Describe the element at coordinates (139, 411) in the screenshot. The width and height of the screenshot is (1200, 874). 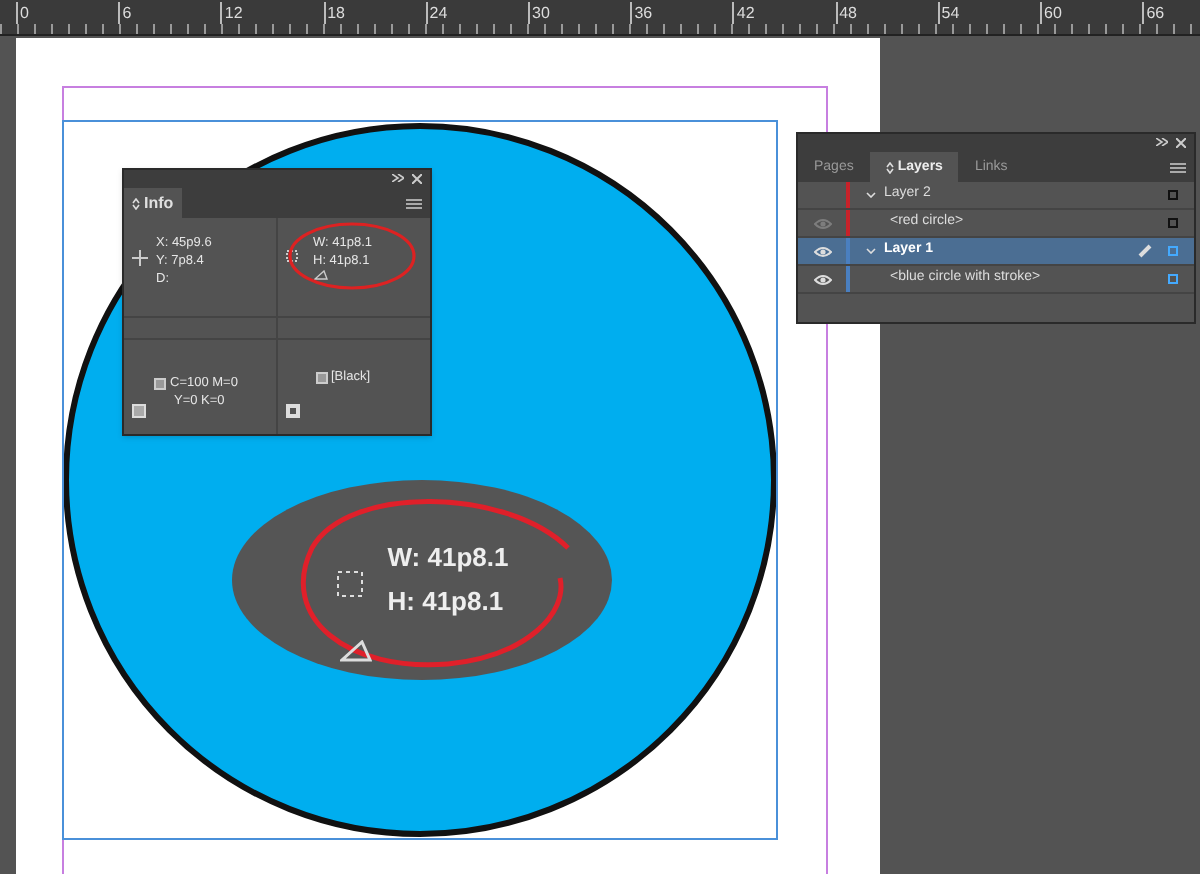
I see `fill-swatch-icon` at that location.